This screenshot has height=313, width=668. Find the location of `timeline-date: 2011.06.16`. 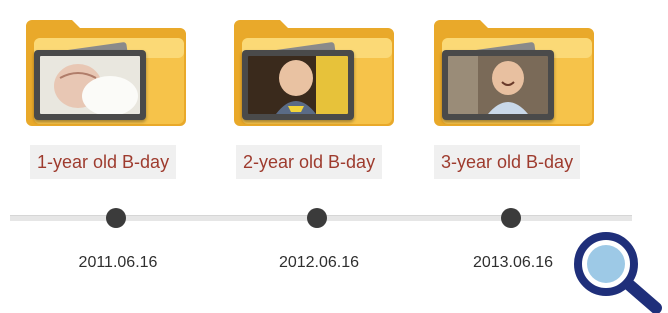

timeline-date: 2011.06.16 is located at coordinates (118, 262).